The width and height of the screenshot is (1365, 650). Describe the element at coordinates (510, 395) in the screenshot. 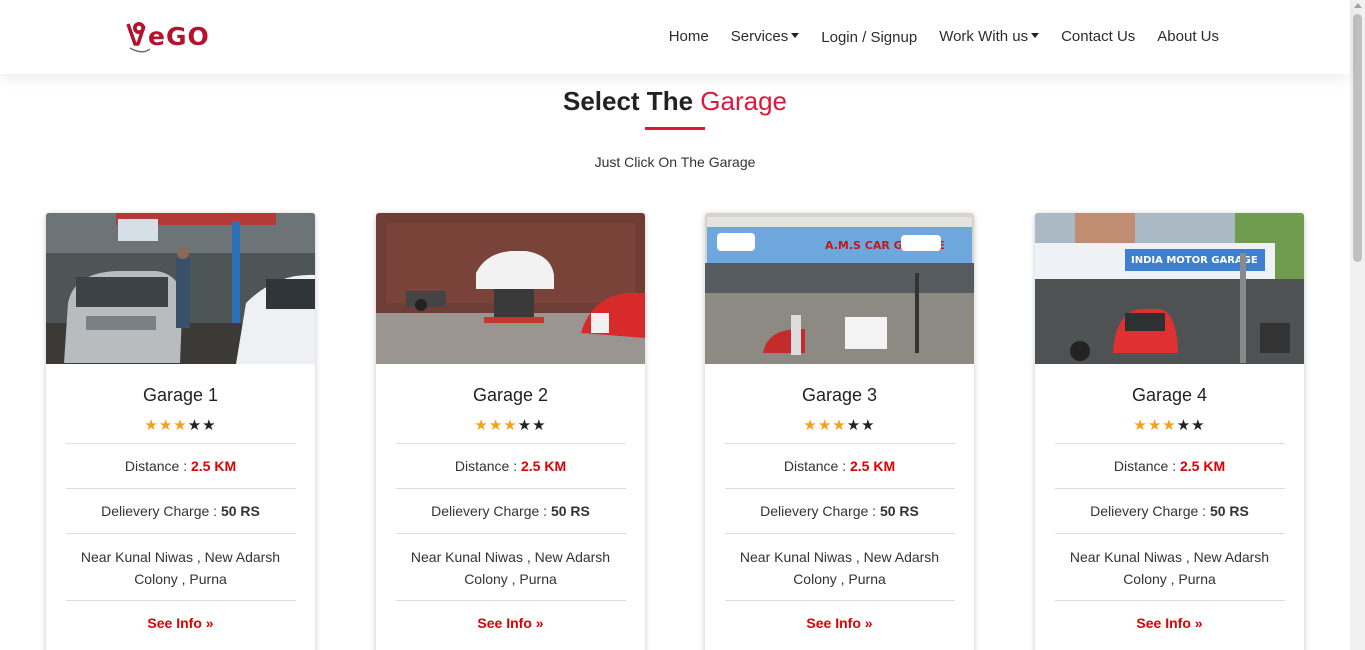

I see `garage-name: Garage 2` at that location.